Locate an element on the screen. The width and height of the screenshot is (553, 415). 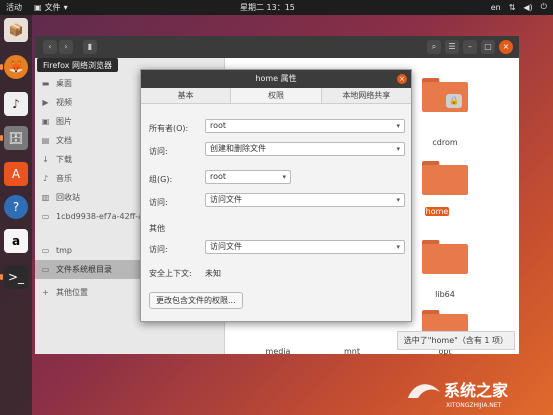
dialog-title: home 属性 is located at coordinates (276, 79).